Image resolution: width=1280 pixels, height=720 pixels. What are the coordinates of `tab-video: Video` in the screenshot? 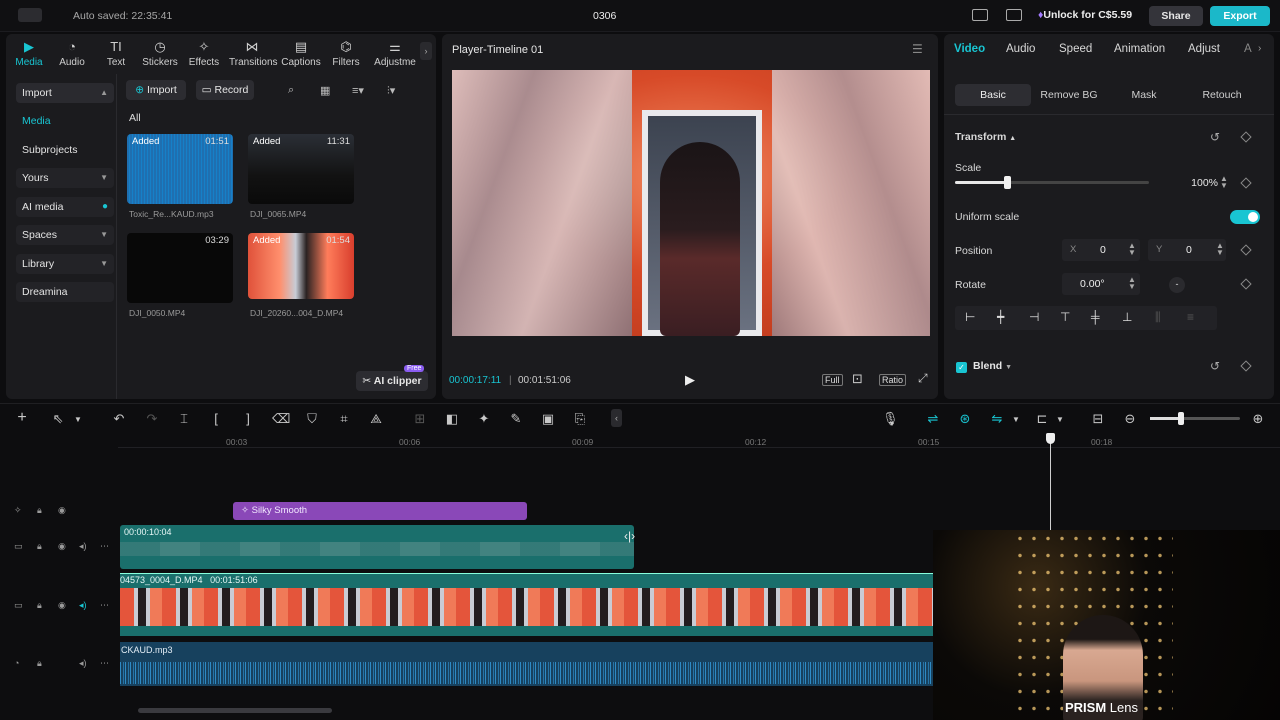 It's located at (969, 49).